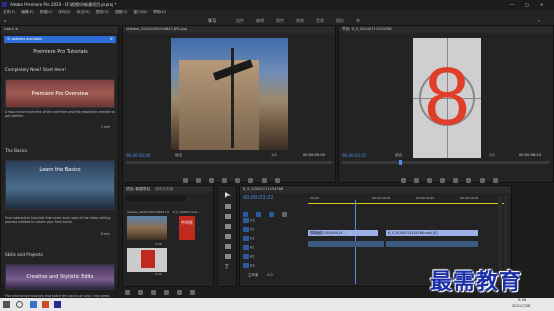 The height and width of the screenshot is (311, 554). What do you see at coordinates (60, 39) in the screenshot?
I see `updates-banner: 4 updates available ⊕` at bounding box center [60, 39].